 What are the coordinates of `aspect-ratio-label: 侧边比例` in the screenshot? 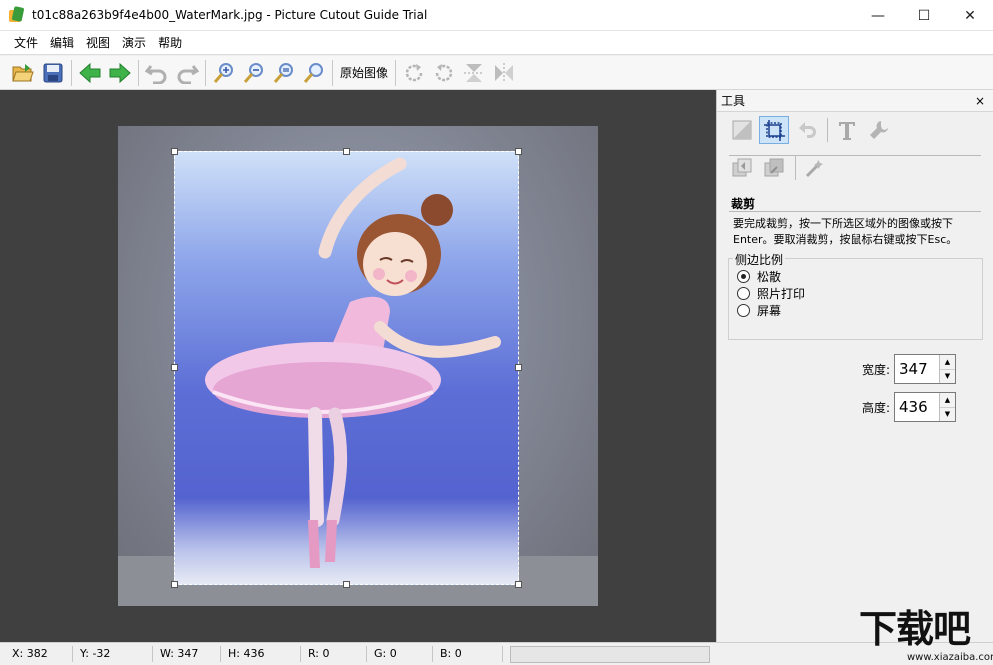 It's located at (759, 259).